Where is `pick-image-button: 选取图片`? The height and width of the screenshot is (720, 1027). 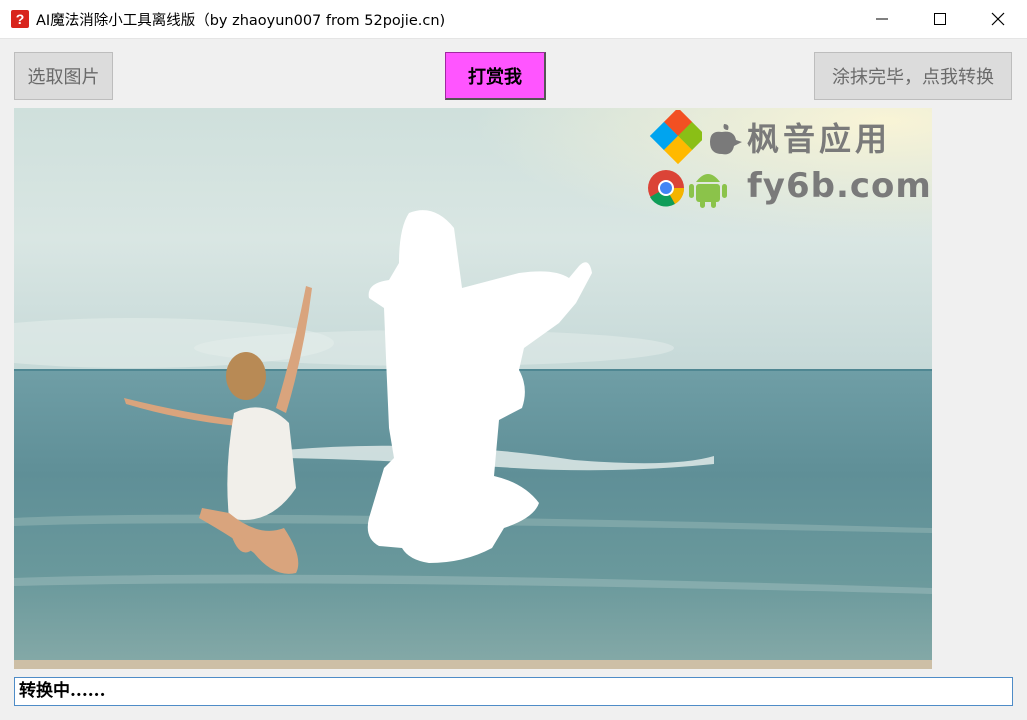 pick-image-button: 选取图片 is located at coordinates (63, 76).